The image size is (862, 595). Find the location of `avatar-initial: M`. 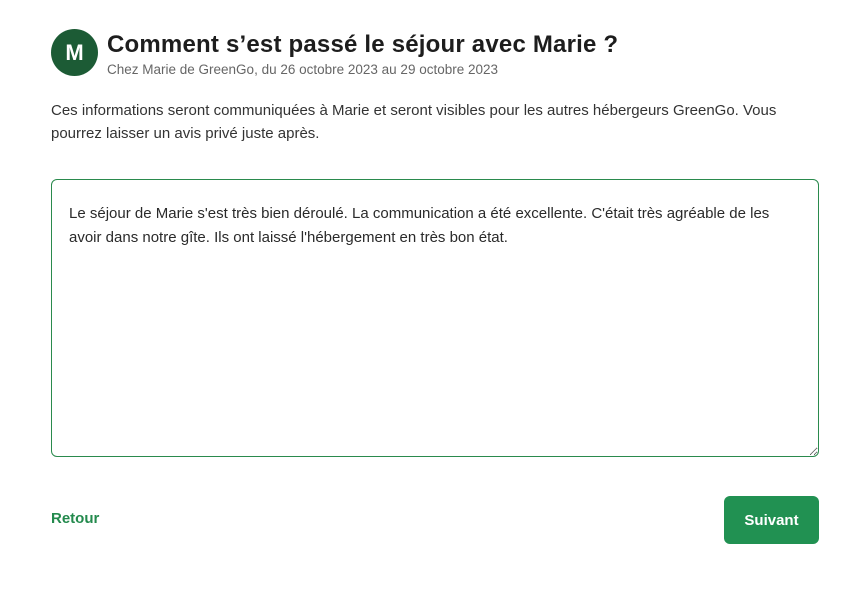

avatar-initial: M is located at coordinates (74, 52).